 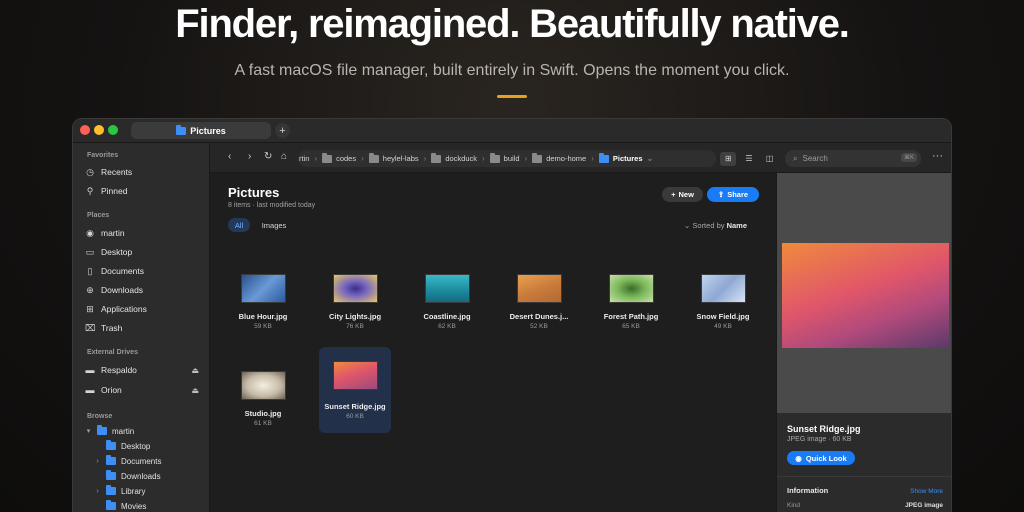 What do you see at coordinates (749, 159) in the screenshot?
I see `list-view-icon: ☰` at bounding box center [749, 159].